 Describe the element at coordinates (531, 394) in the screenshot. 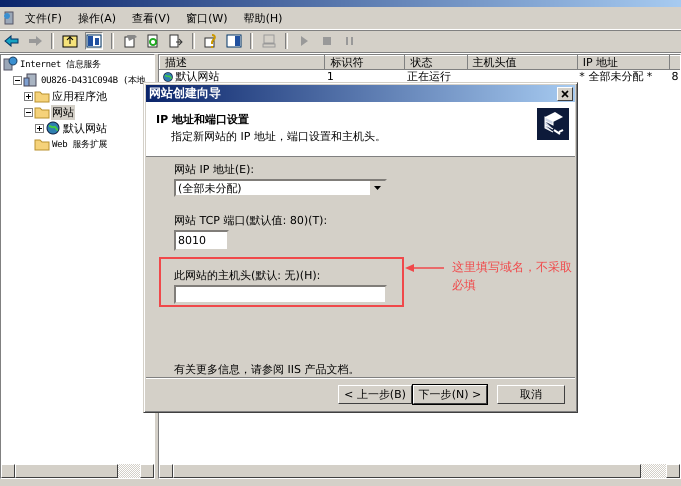

I see `wizard-button: 取消` at that location.